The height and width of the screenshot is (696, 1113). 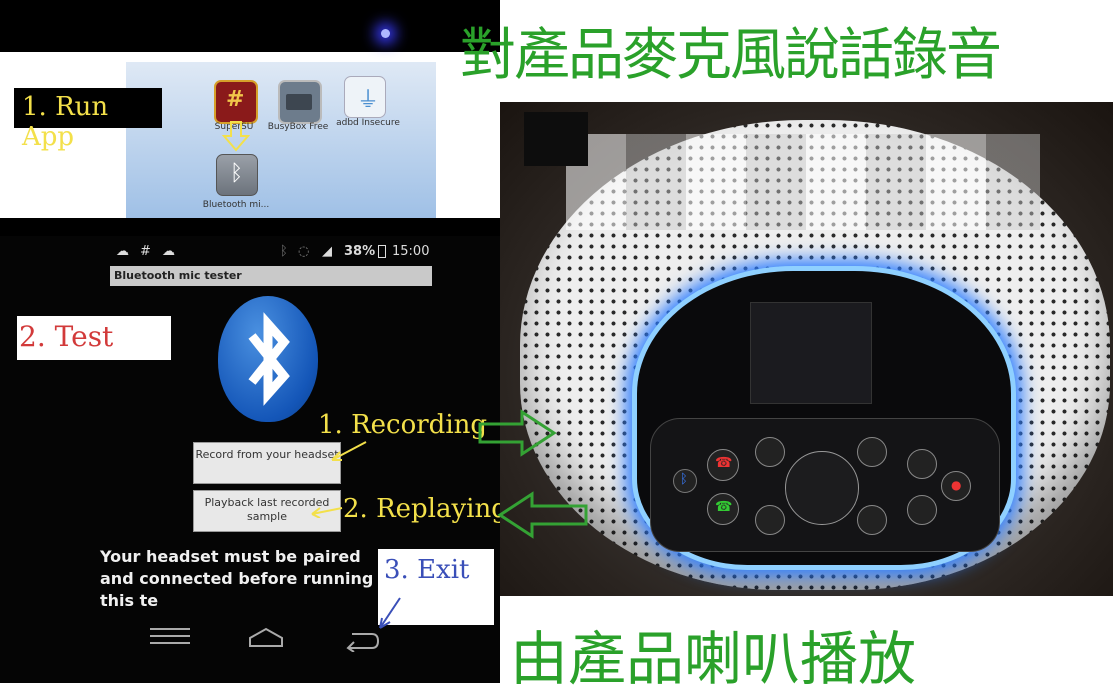 I want to click on mute-mic-icon: ●, so click(x=956, y=485).